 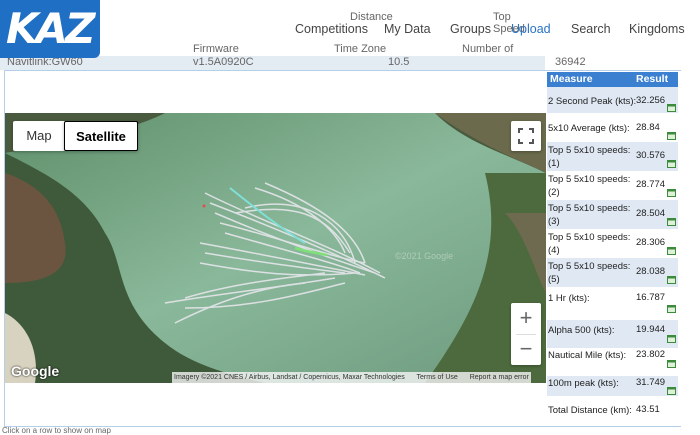 I want to click on header-result: Result, so click(x=652, y=79).